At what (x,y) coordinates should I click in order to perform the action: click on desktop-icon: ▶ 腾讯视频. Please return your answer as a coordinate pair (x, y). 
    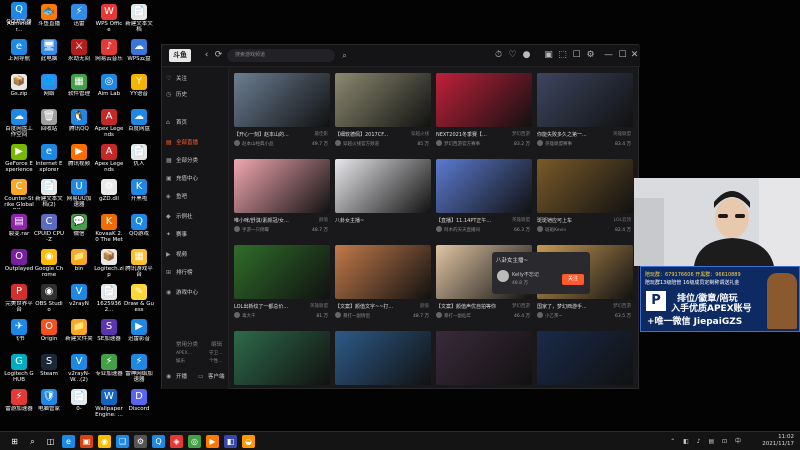
    Looking at the image, I should click on (79, 161).